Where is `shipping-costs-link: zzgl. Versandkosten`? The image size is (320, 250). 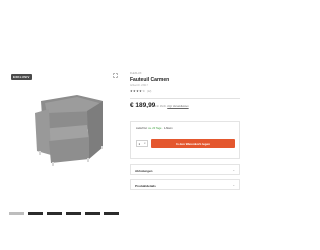 shipping-costs-link: zzgl. Versandkosten is located at coordinates (177, 106).